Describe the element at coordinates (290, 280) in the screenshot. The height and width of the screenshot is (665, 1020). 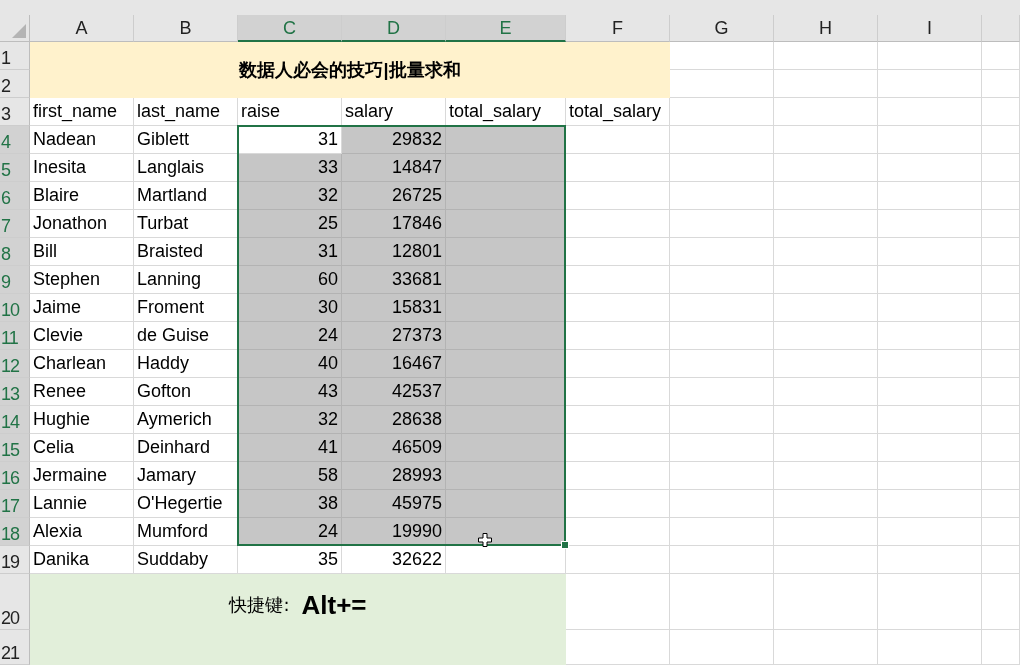
I see `table-cell: 60` at that location.